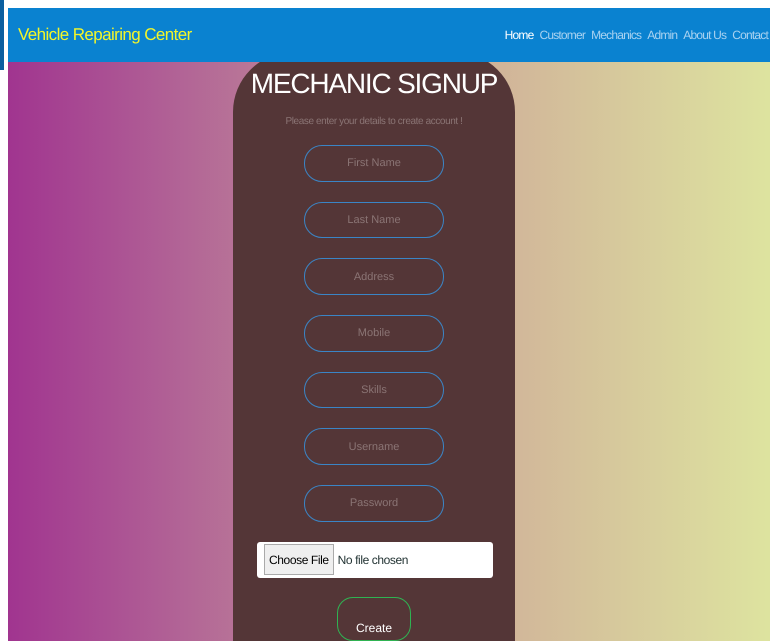  I want to click on choose-file-button: Choose File, so click(299, 560).